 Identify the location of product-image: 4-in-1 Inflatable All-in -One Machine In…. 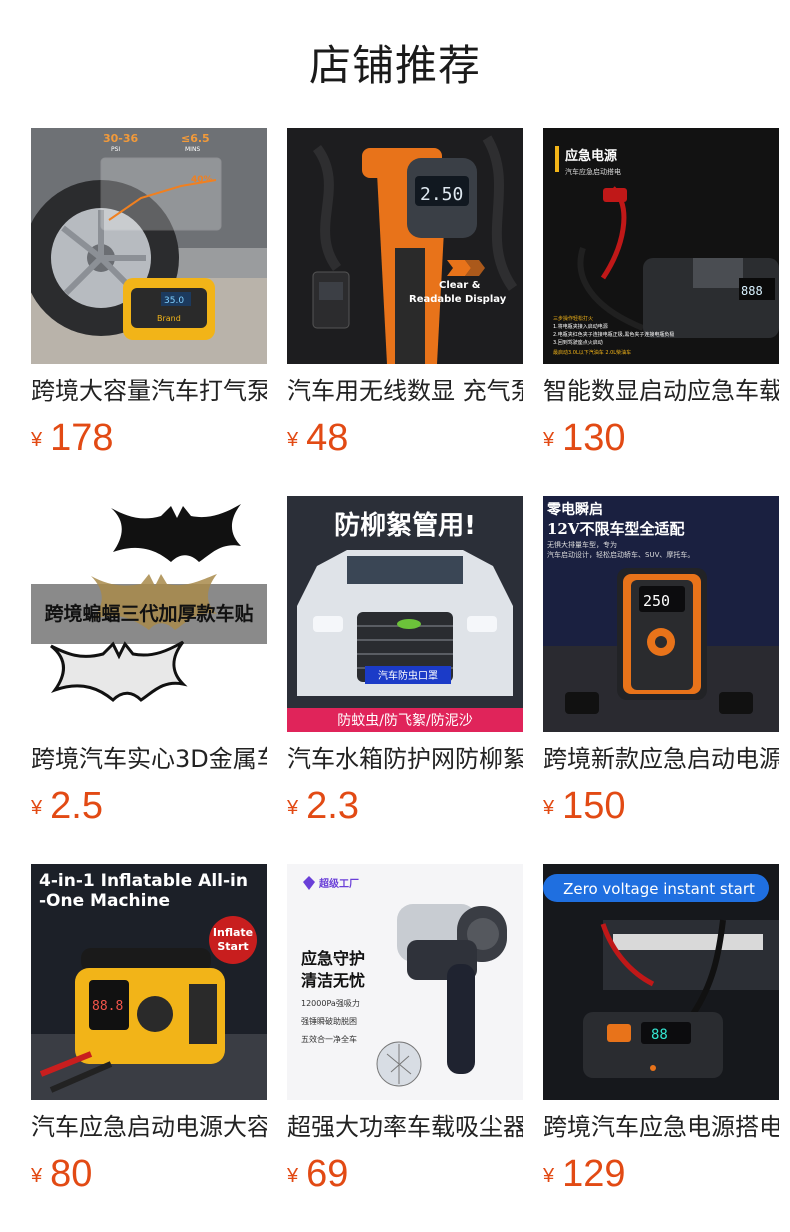
(149, 982).